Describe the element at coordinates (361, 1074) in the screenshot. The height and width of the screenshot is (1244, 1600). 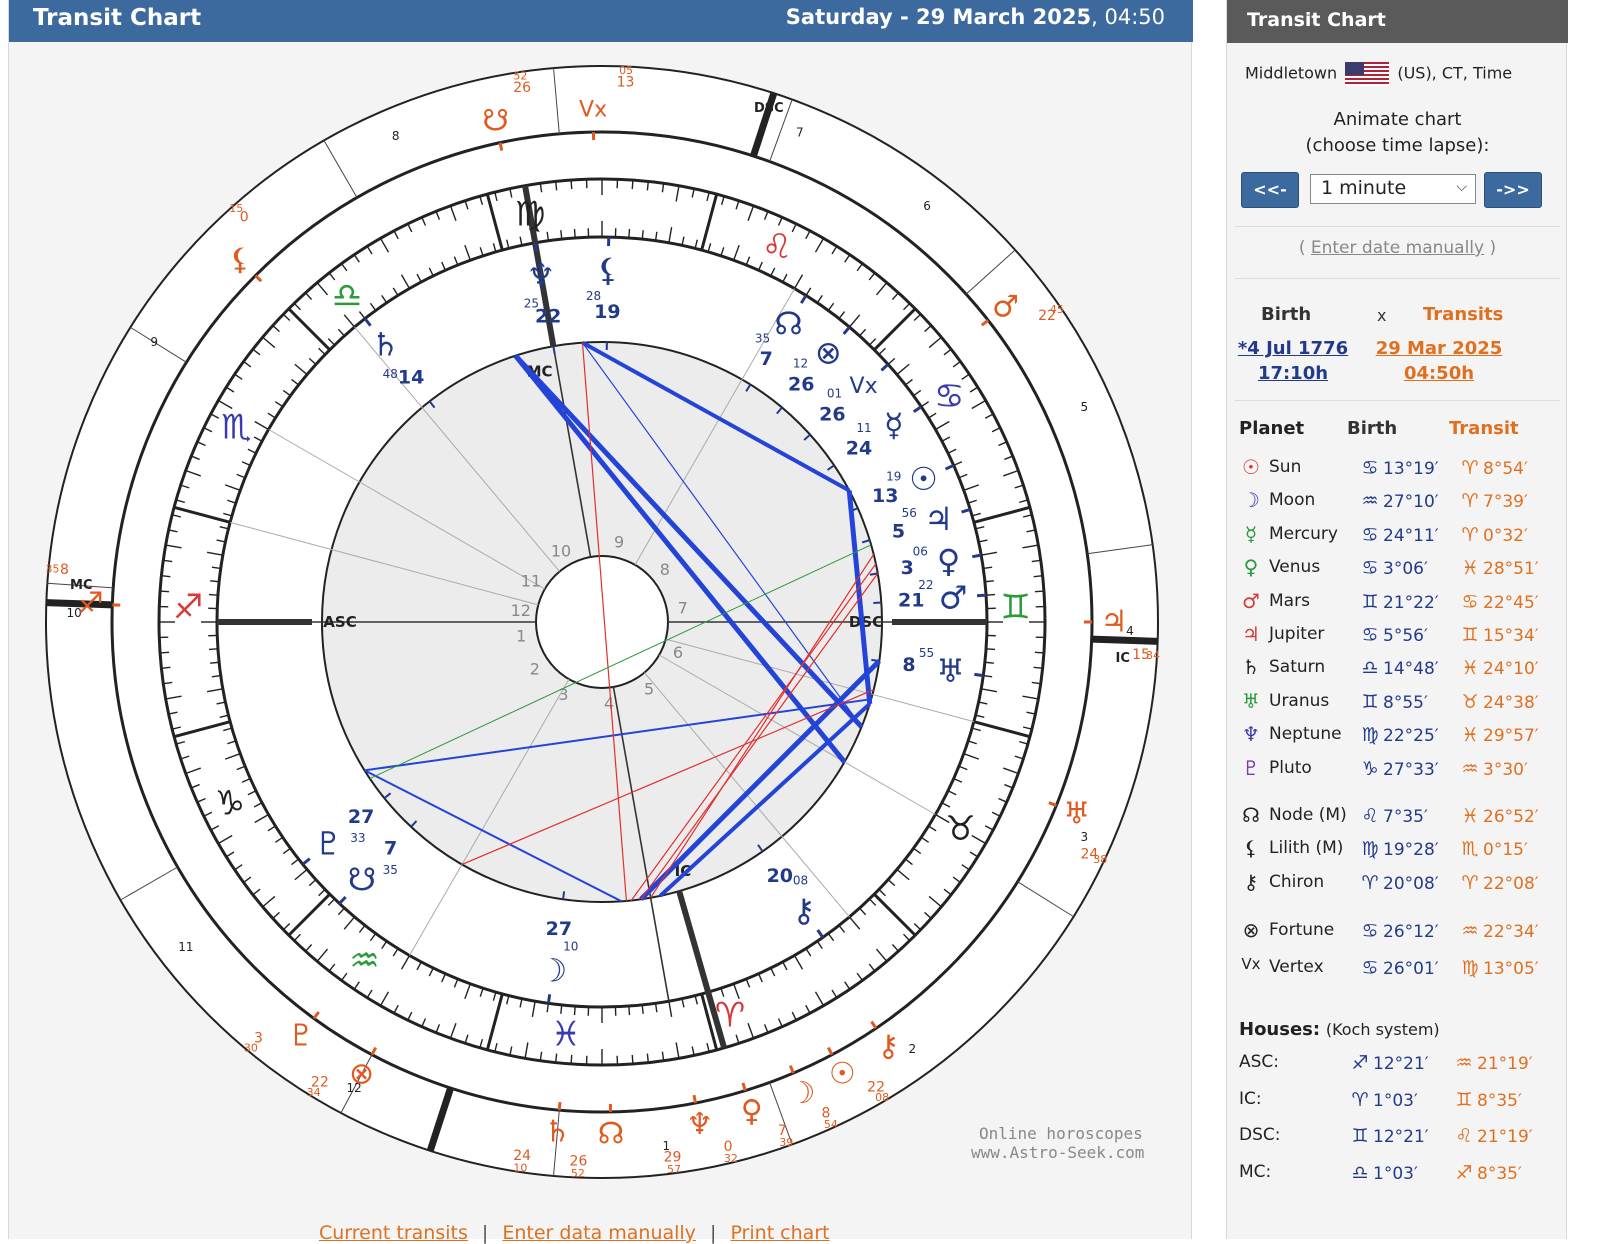
I see `transit-planet-icon: ⊗` at that location.